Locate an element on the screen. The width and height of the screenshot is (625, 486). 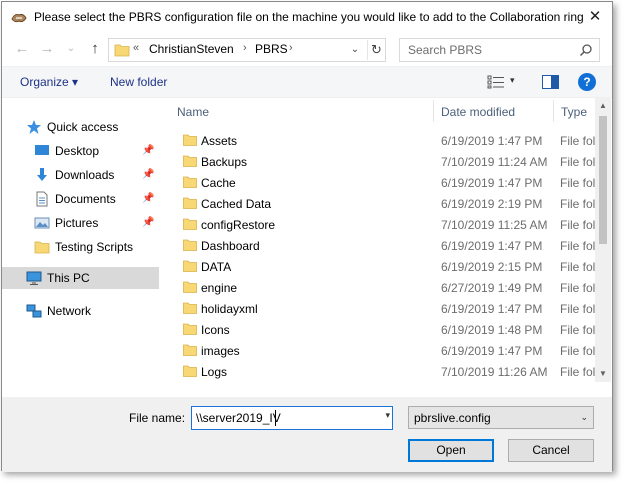
file-row: Logs 7/10/2019 11:26 AM File folder is located at coordinates (380, 371).